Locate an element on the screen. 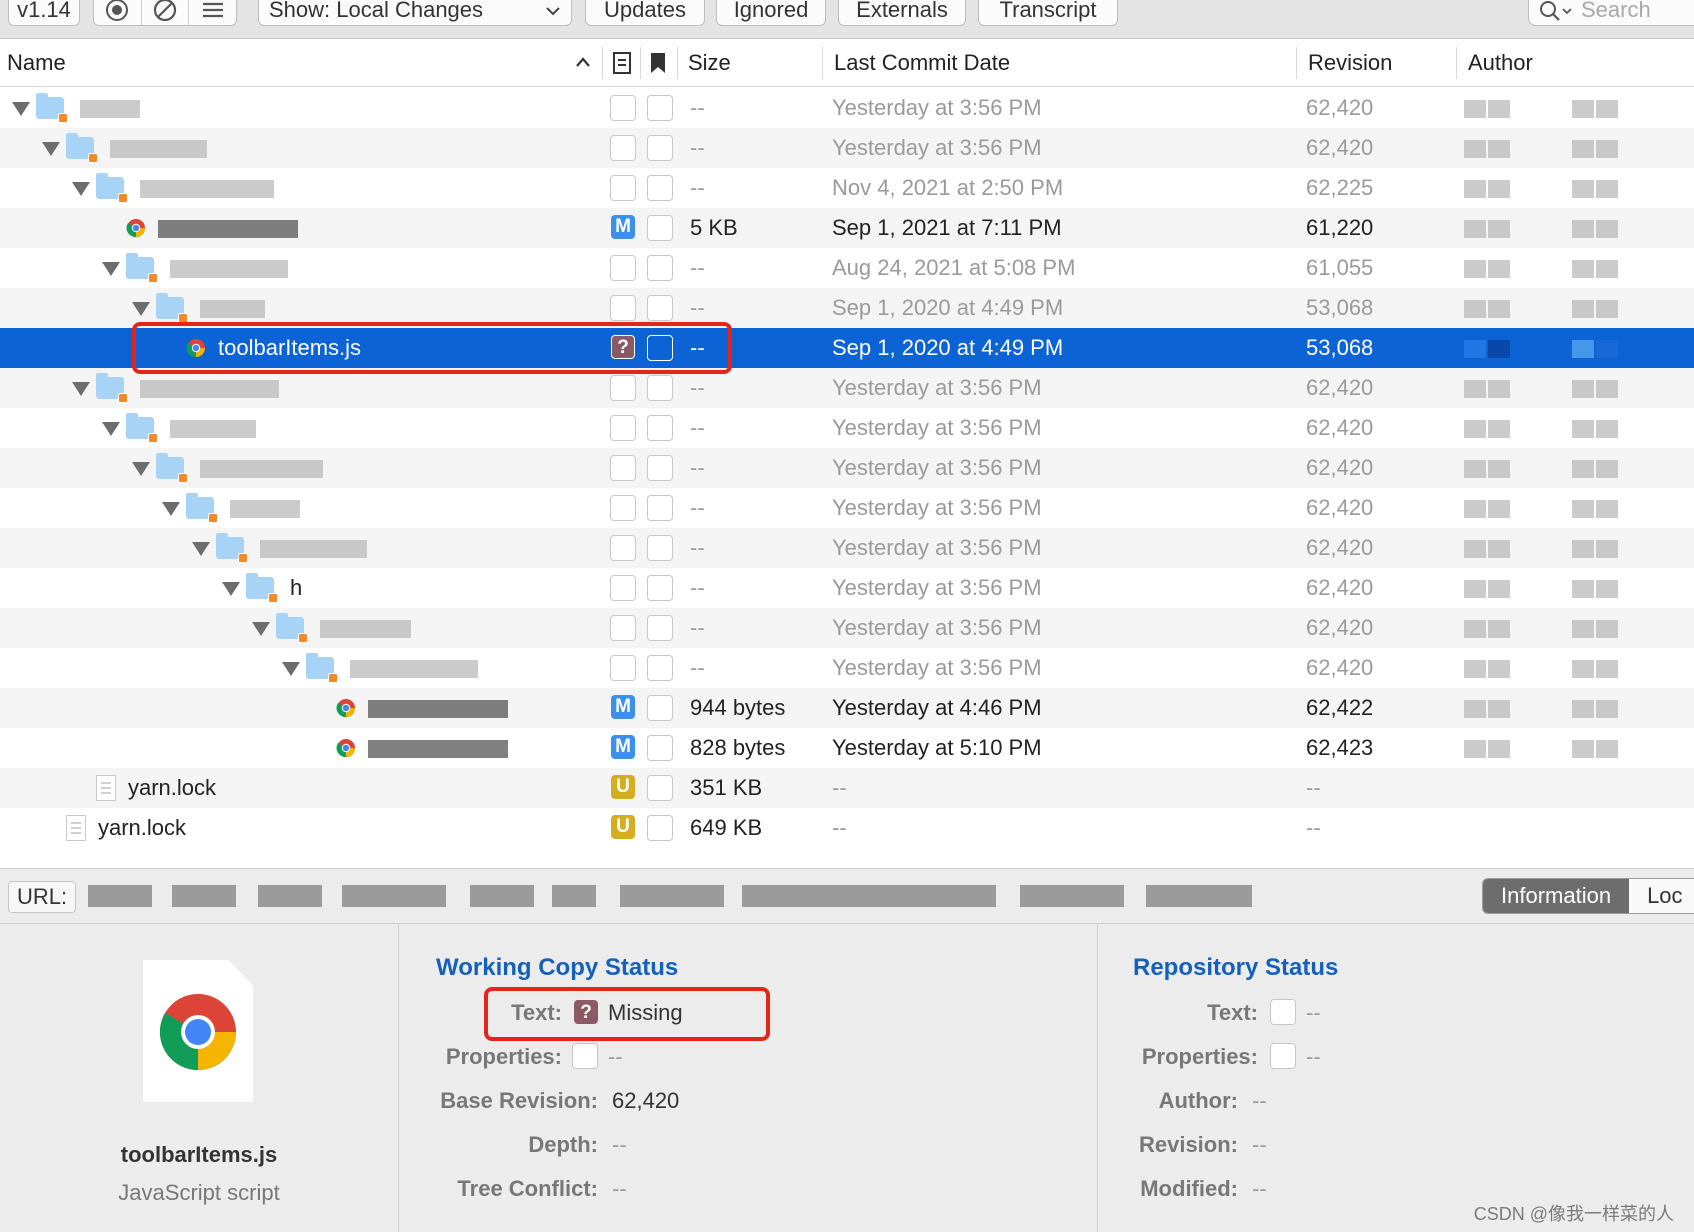 This screenshot has width=1694, height=1232. table-row: yarn.lock U 351 KB -- -- is located at coordinates (847, 788).